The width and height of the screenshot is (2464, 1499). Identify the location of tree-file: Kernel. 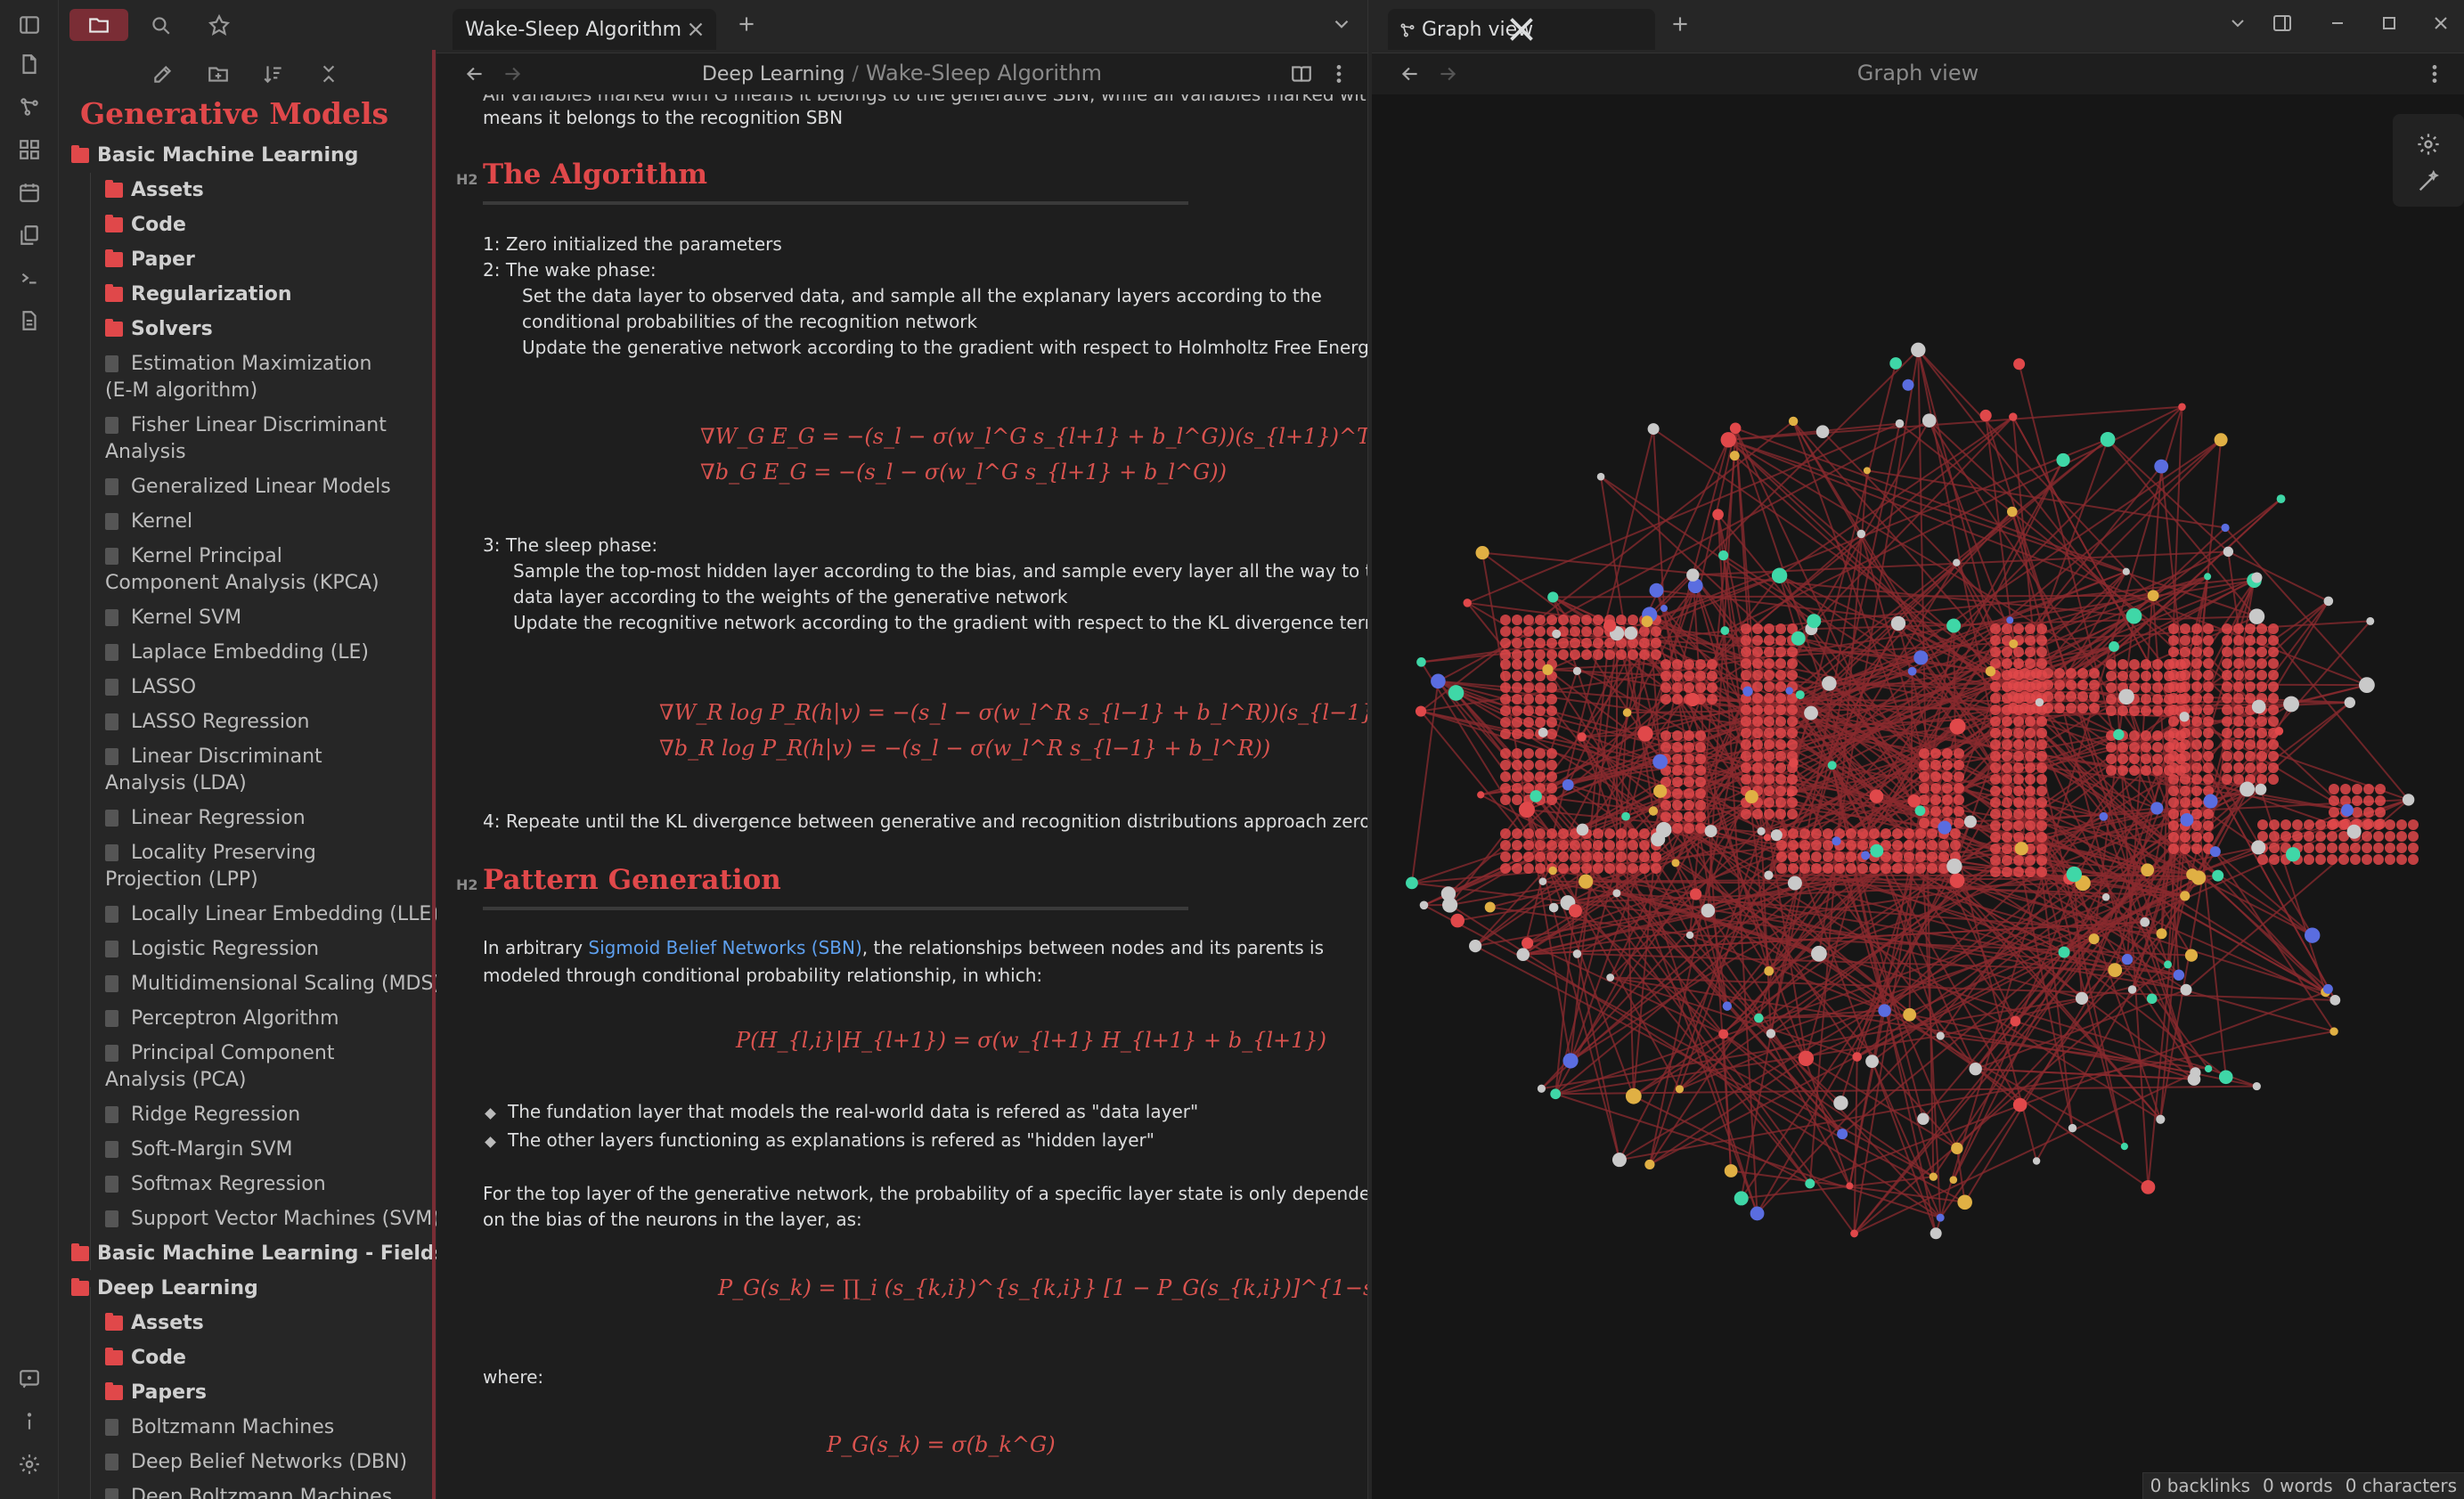
(248, 521).